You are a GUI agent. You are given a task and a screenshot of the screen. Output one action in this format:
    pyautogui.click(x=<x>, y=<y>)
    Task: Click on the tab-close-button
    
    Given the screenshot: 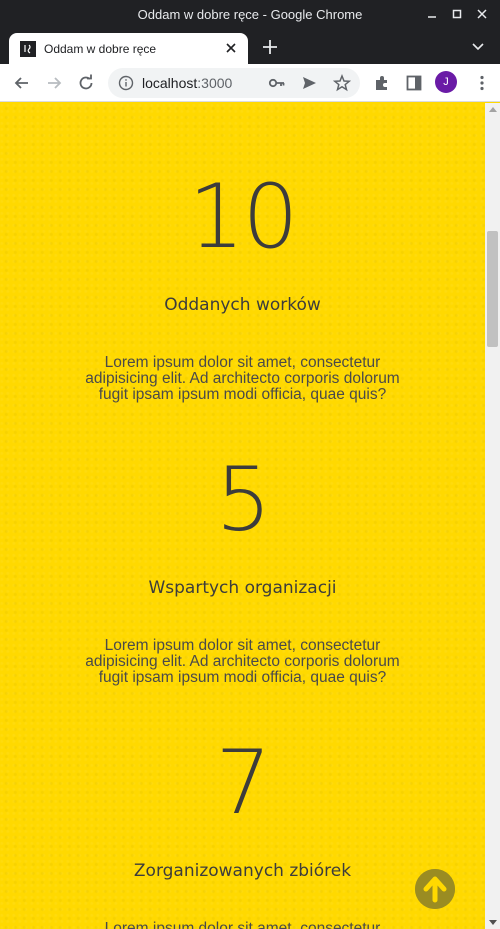 What is the action you would take?
    pyautogui.click(x=231, y=48)
    